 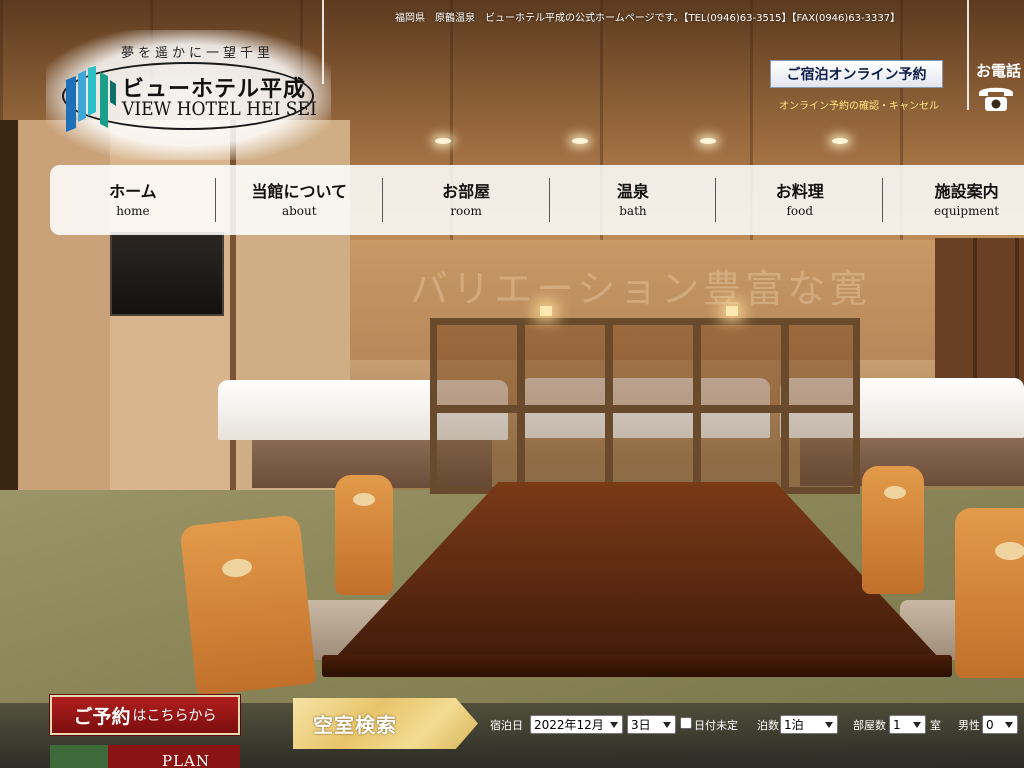 I want to click on nights-select: 1泊, so click(x=809, y=724).